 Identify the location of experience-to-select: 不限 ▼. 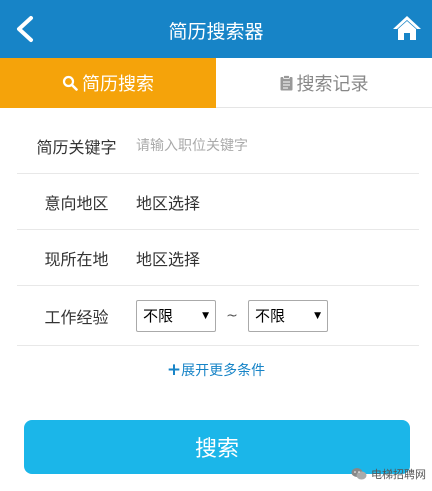
(288, 315).